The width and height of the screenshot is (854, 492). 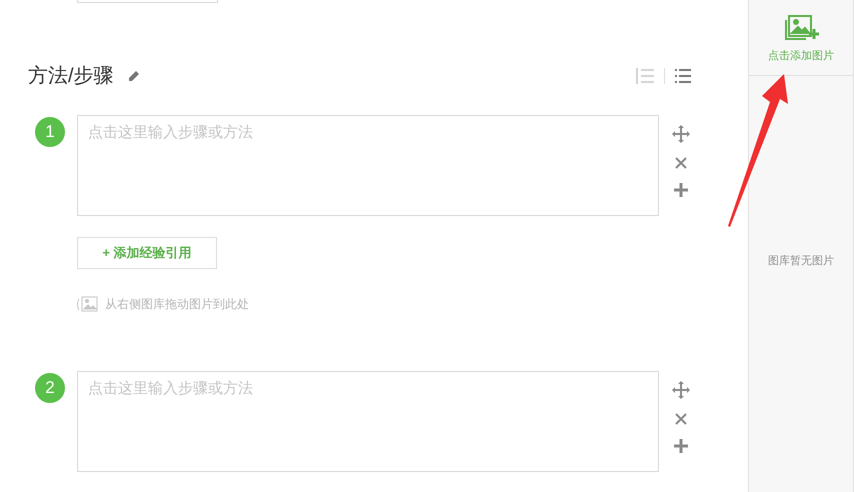 What do you see at coordinates (50, 388) in the screenshot?
I see `step-number: 2` at bounding box center [50, 388].